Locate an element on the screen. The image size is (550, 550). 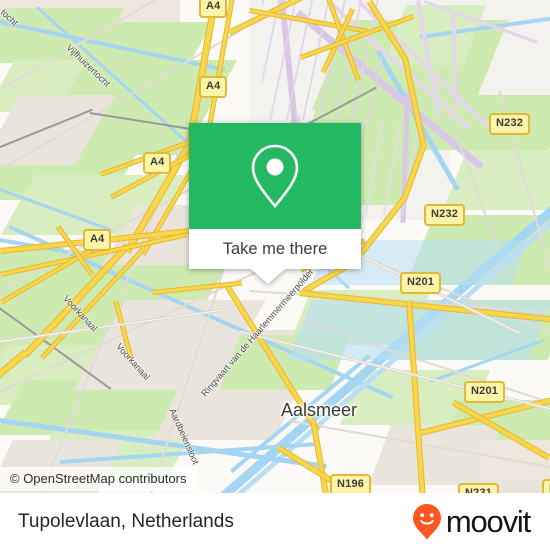
card-pointer-tail is located at coordinates (268, 276).